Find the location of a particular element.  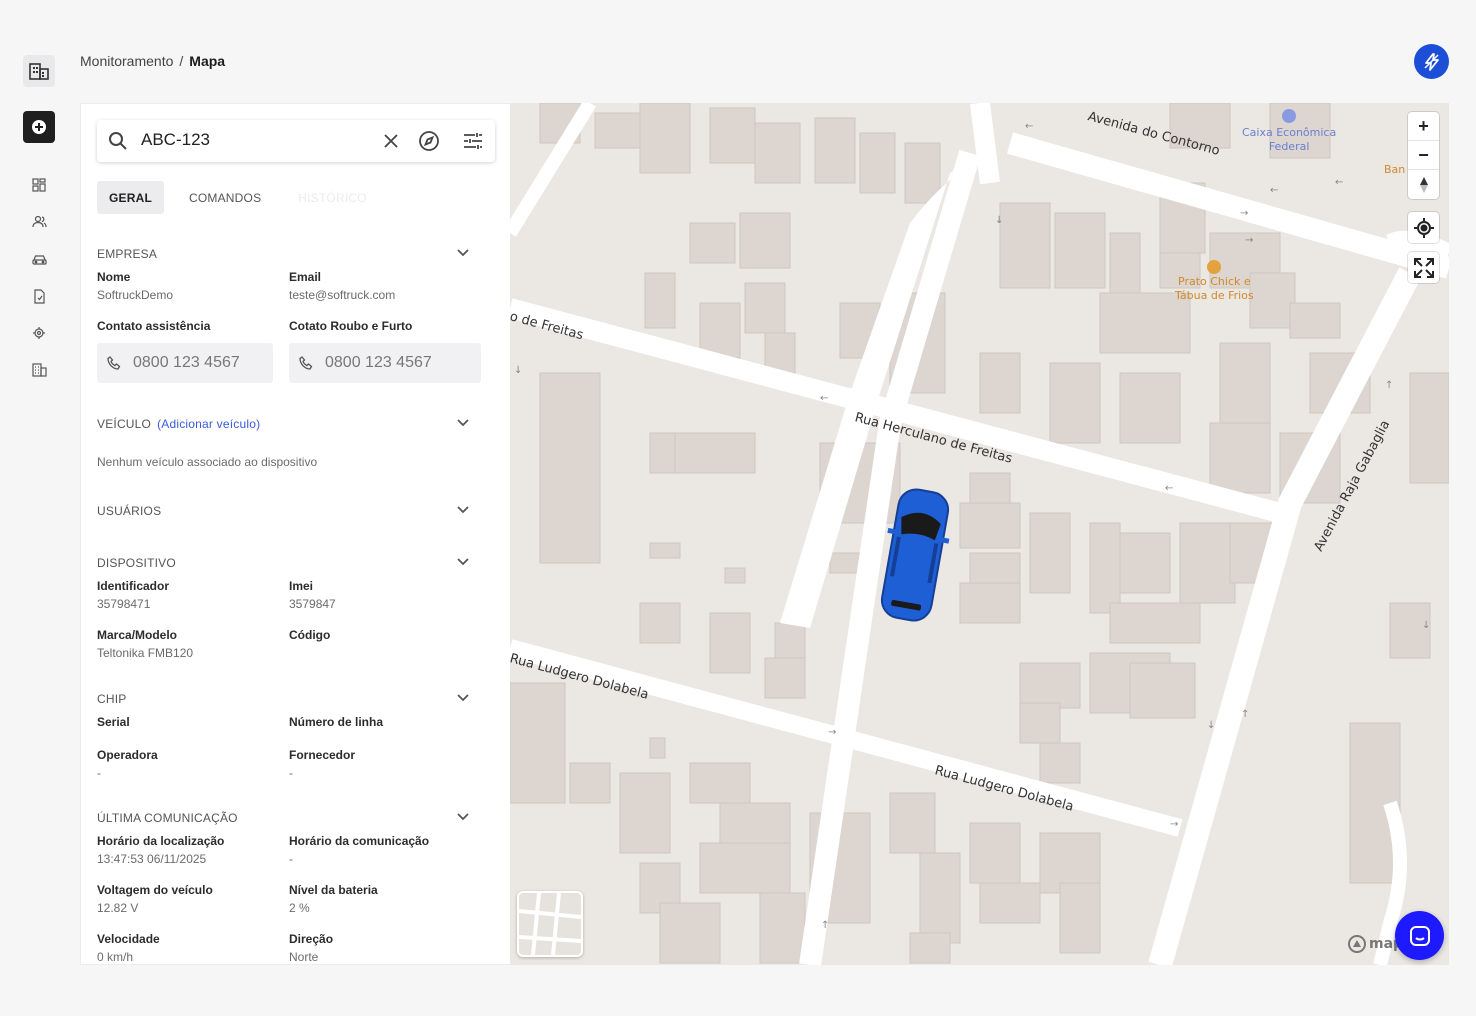

tab-geral: GERAL is located at coordinates (130, 197).